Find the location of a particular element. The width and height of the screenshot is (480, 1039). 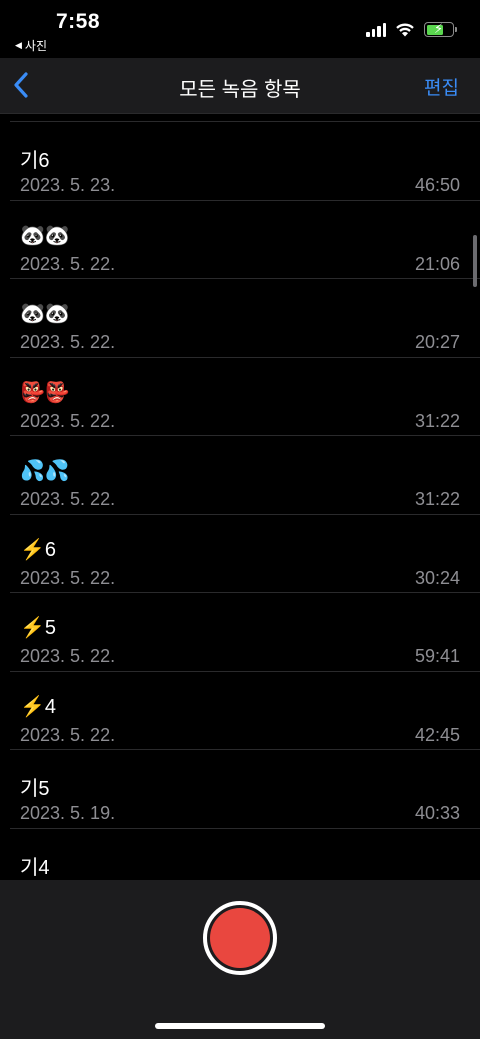

recording-title: ⚡️5 is located at coordinates (38, 628).